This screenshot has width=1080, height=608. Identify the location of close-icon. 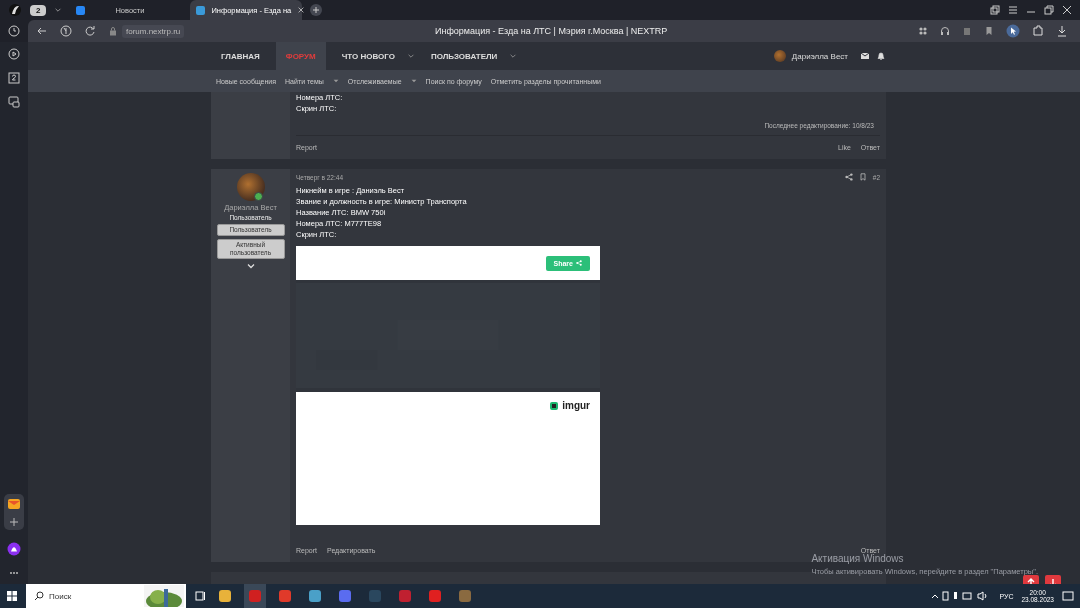
(1067, 10).